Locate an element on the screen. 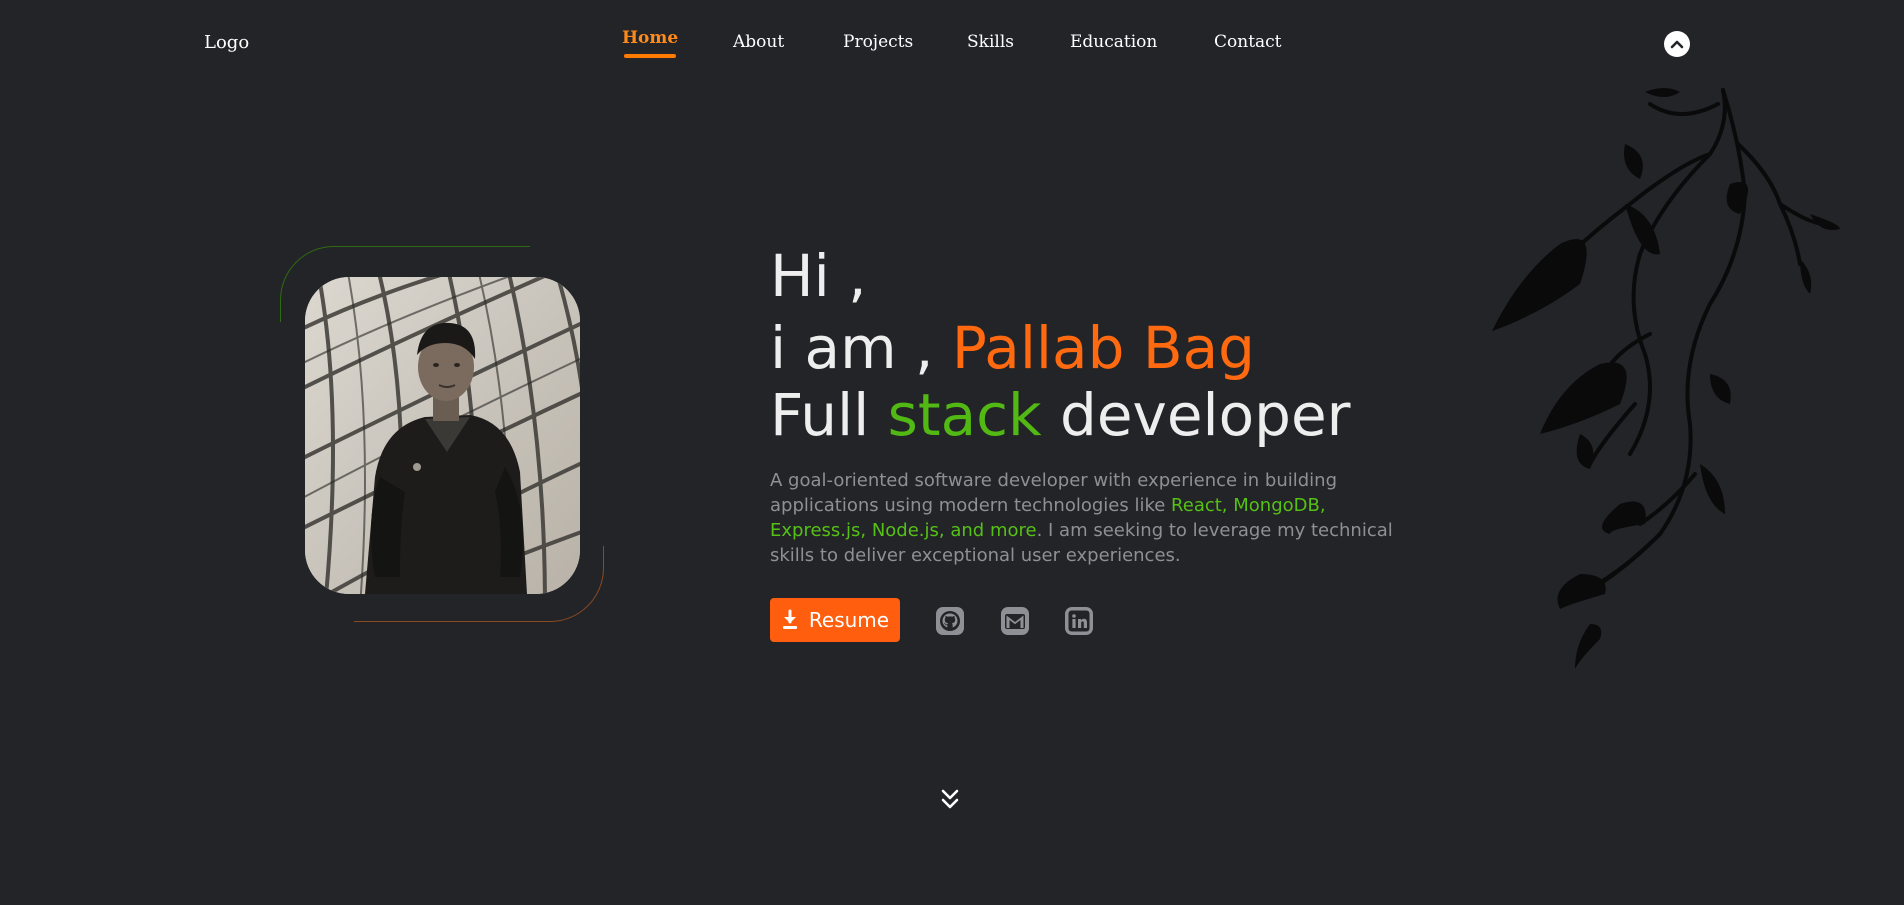 The width and height of the screenshot is (1904, 905). github-link is located at coordinates (950, 621).